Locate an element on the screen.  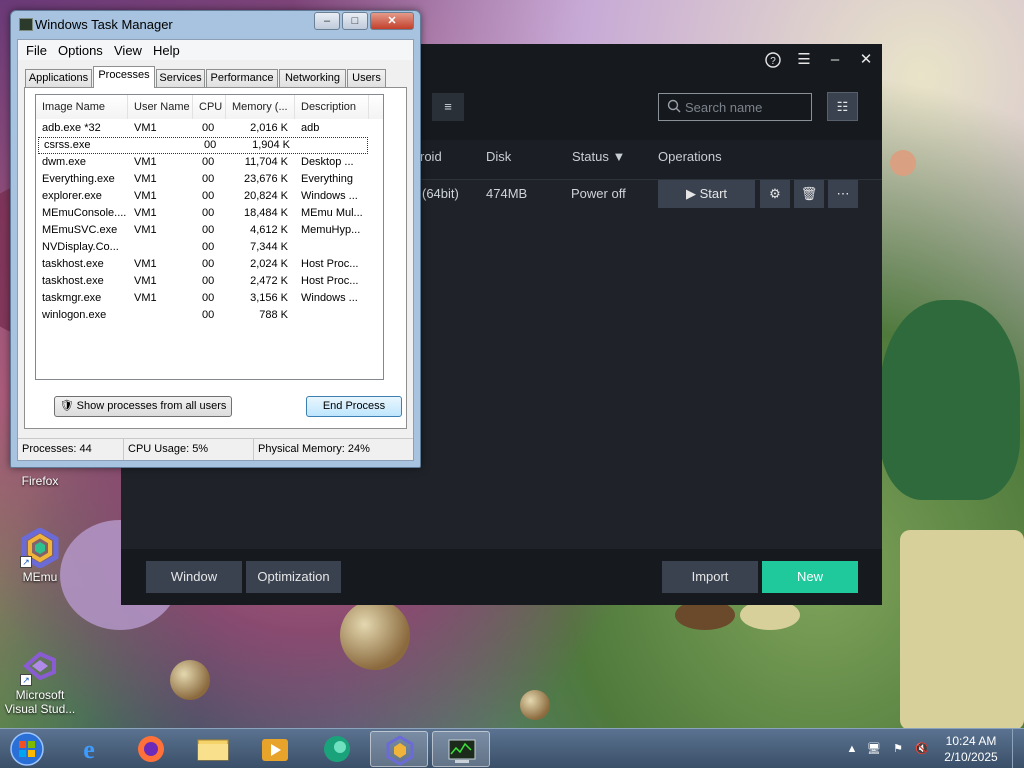
show-all-processes-button: 🛡 Show processes from all users is located at coordinates (143, 406).